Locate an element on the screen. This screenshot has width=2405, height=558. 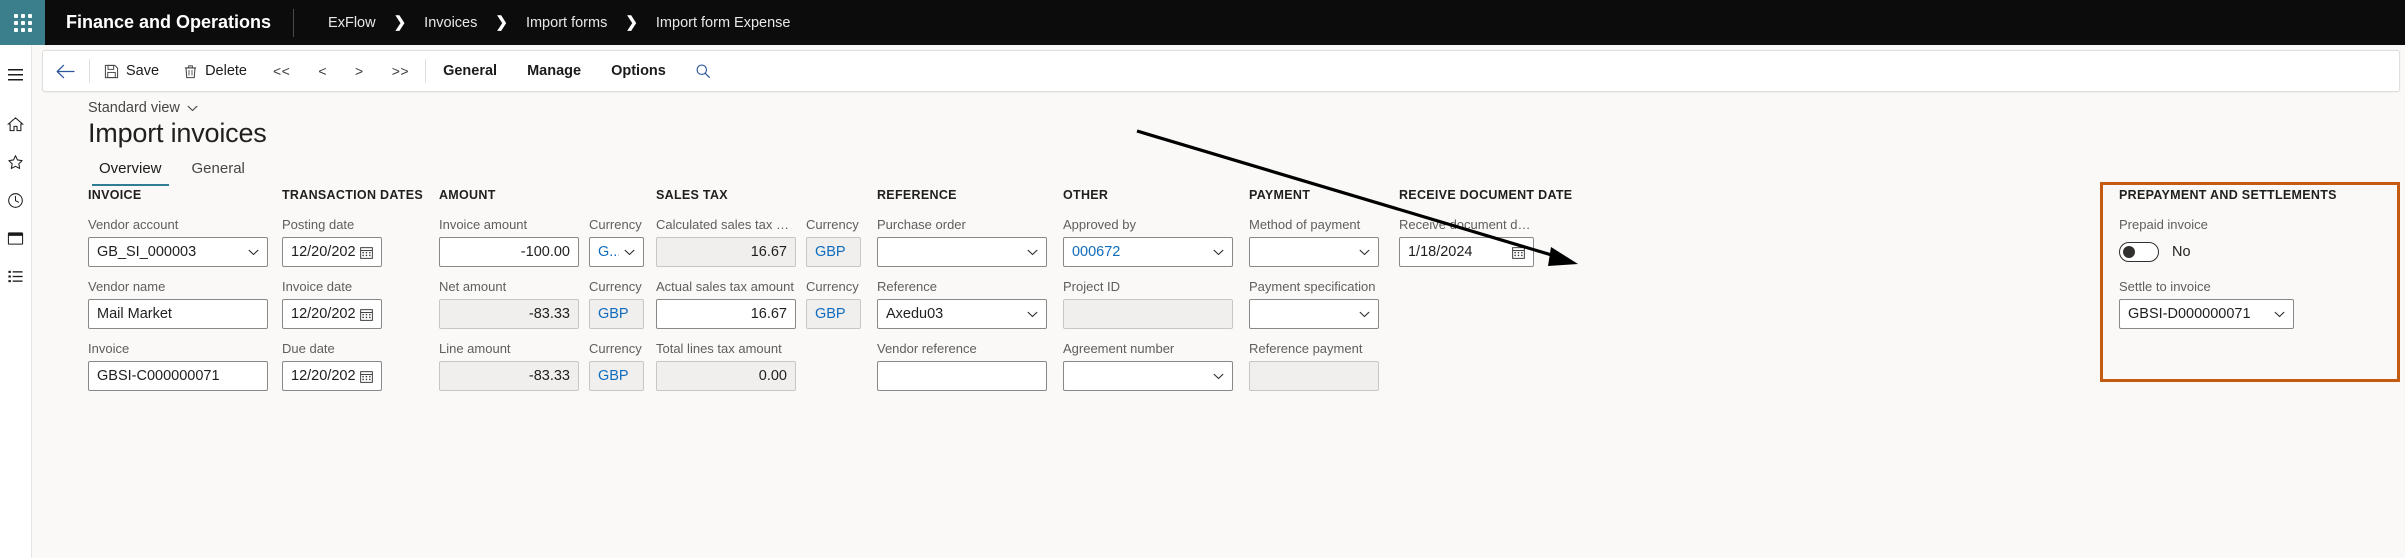
vendor-name-input: Mail Market is located at coordinates (178, 314).